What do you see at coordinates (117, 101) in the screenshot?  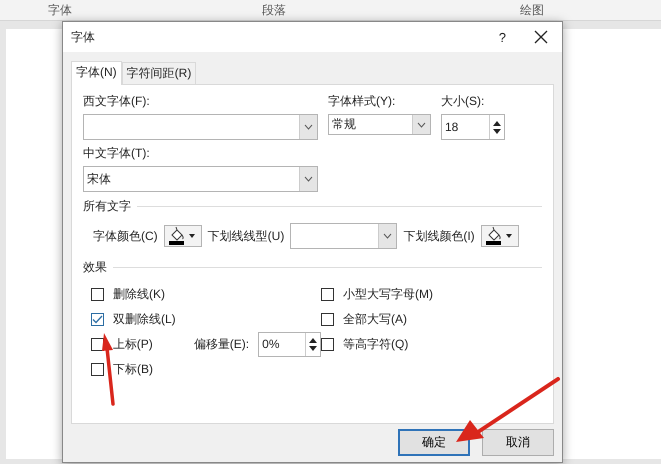 I see `field-label: 西文字体(F):` at bounding box center [117, 101].